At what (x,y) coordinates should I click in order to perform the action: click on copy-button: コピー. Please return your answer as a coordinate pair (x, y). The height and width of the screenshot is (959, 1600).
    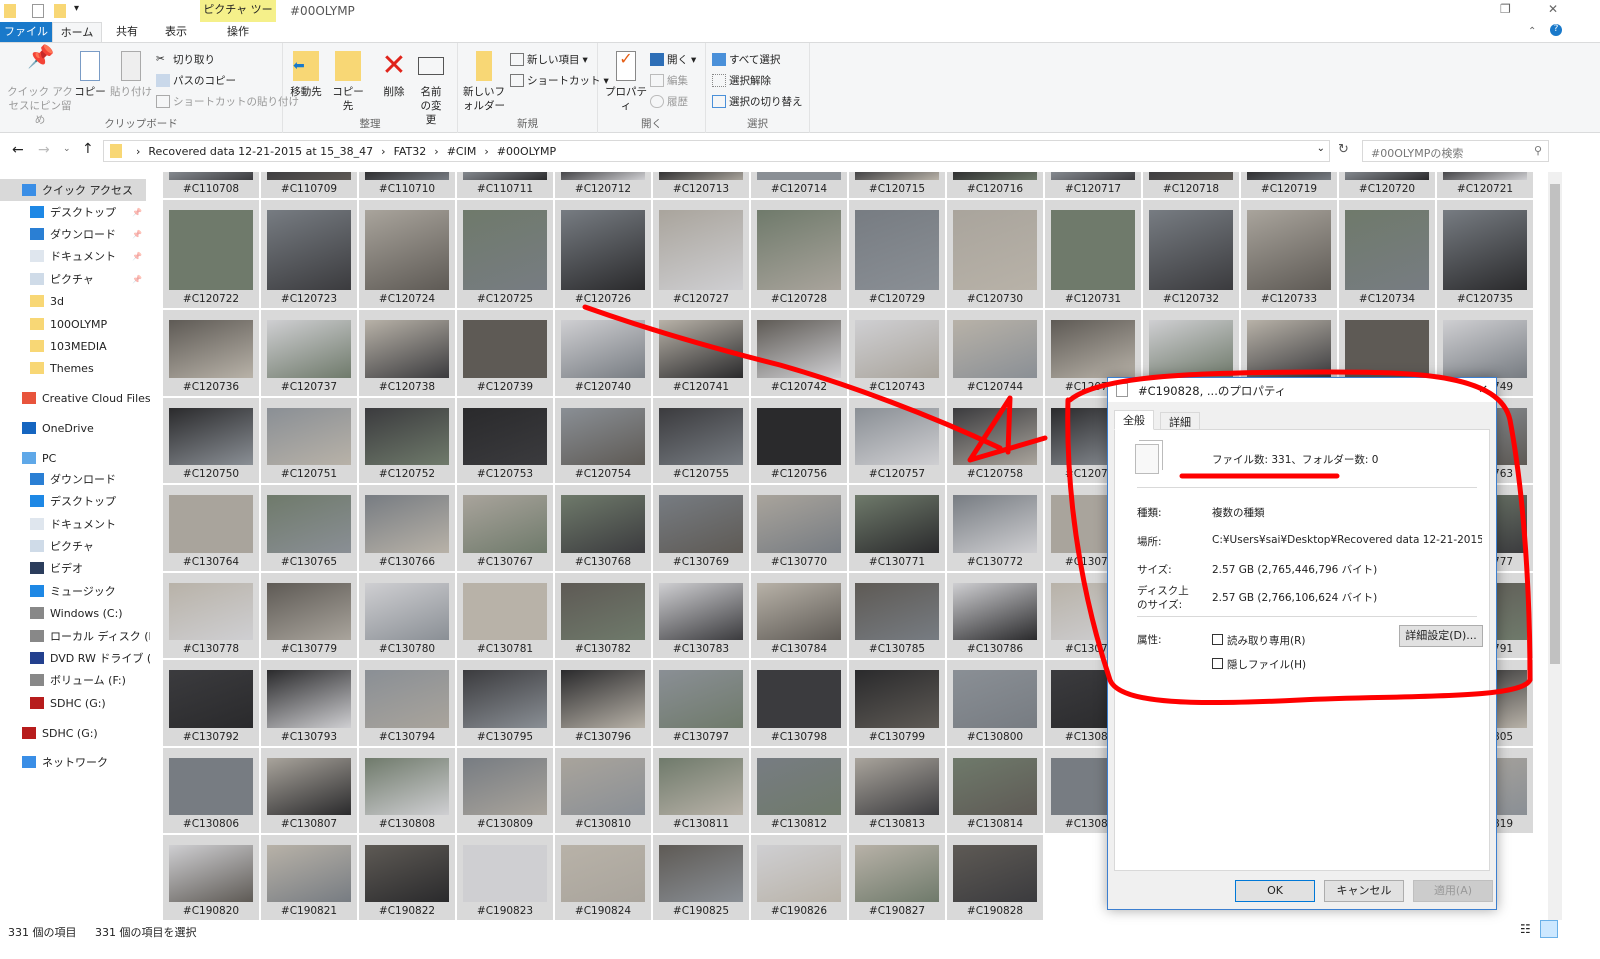
    Looking at the image, I should click on (90, 75).